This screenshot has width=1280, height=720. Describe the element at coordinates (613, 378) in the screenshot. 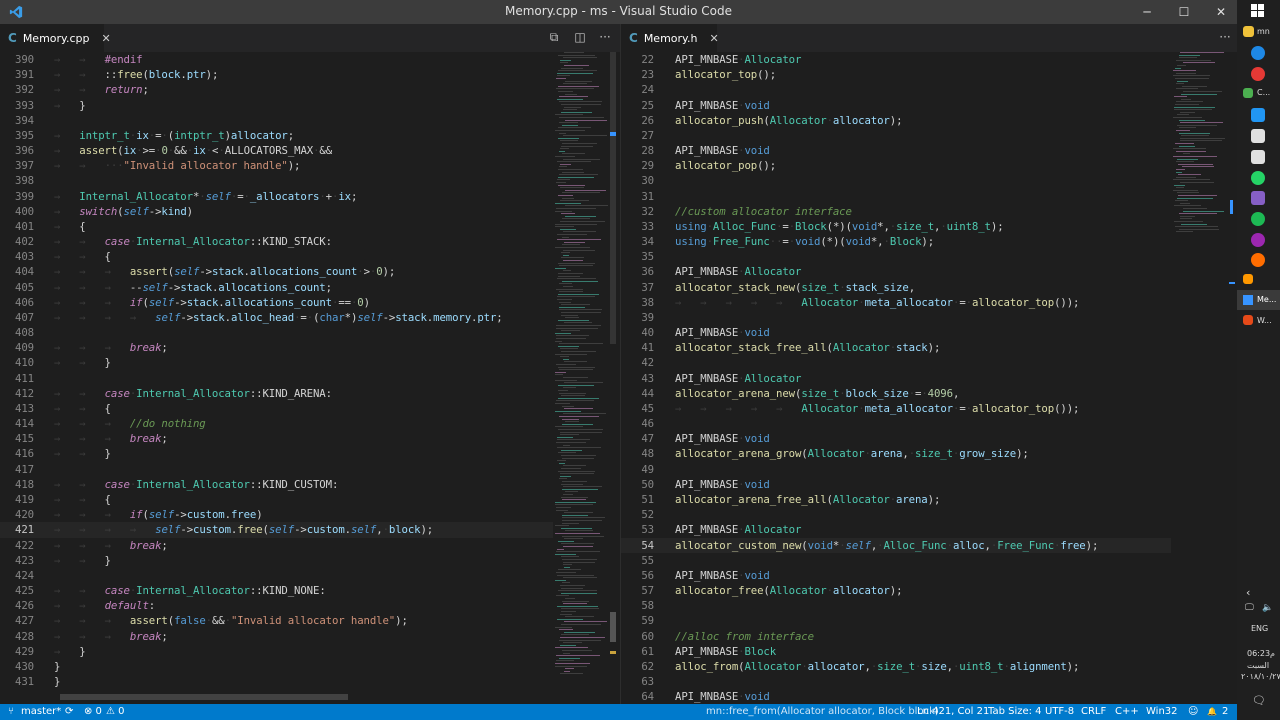

I see `vertical-scrollbar-left` at that location.